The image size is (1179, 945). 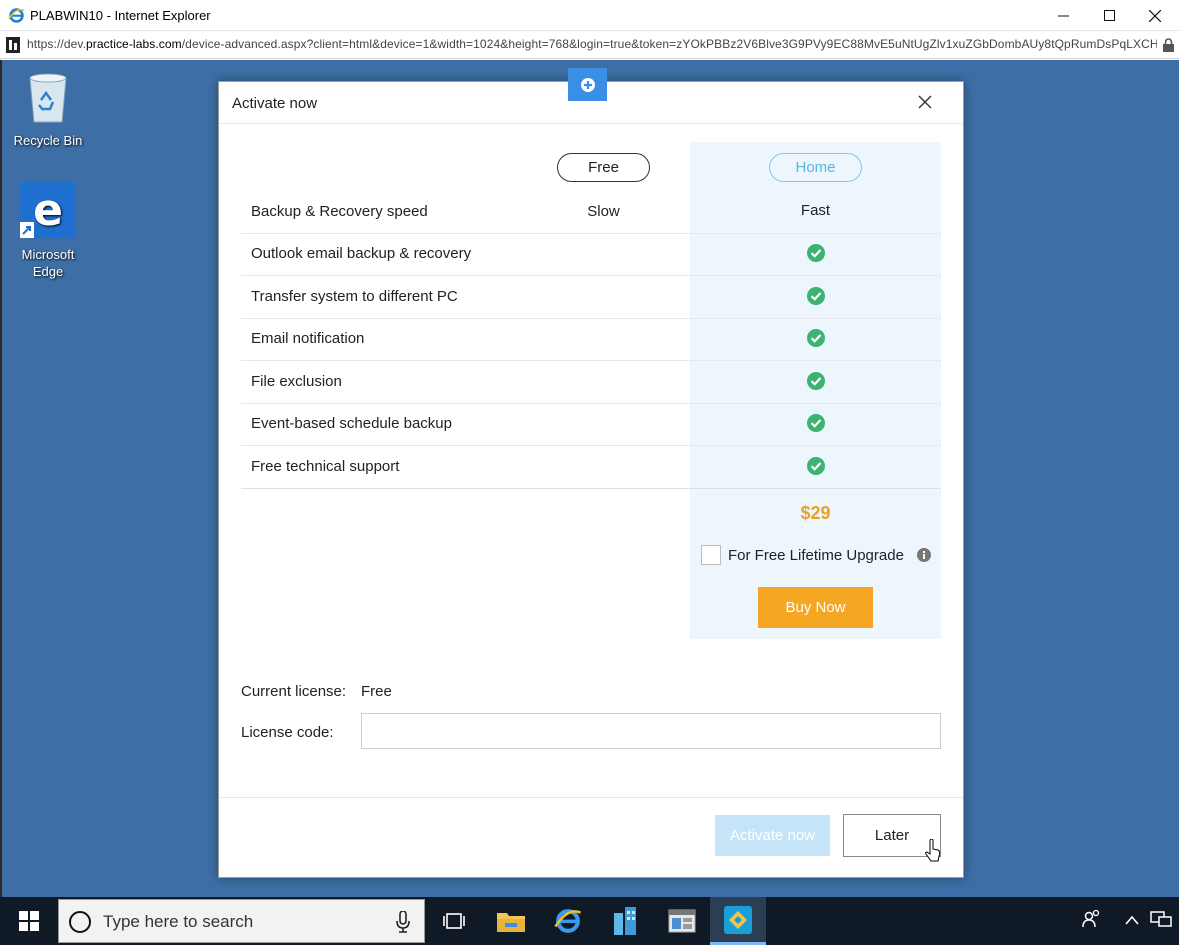 I want to click on feature-row: Email notification, so click(x=591, y=340).